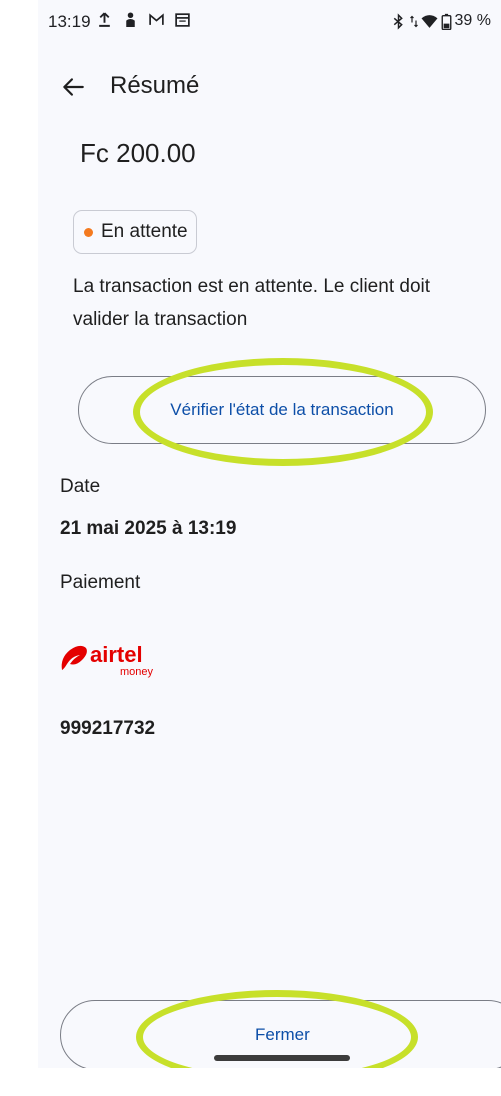 The height and width of the screenshot is (1096, 501). I want to click on status-time: 13:19, so click(69, 21).